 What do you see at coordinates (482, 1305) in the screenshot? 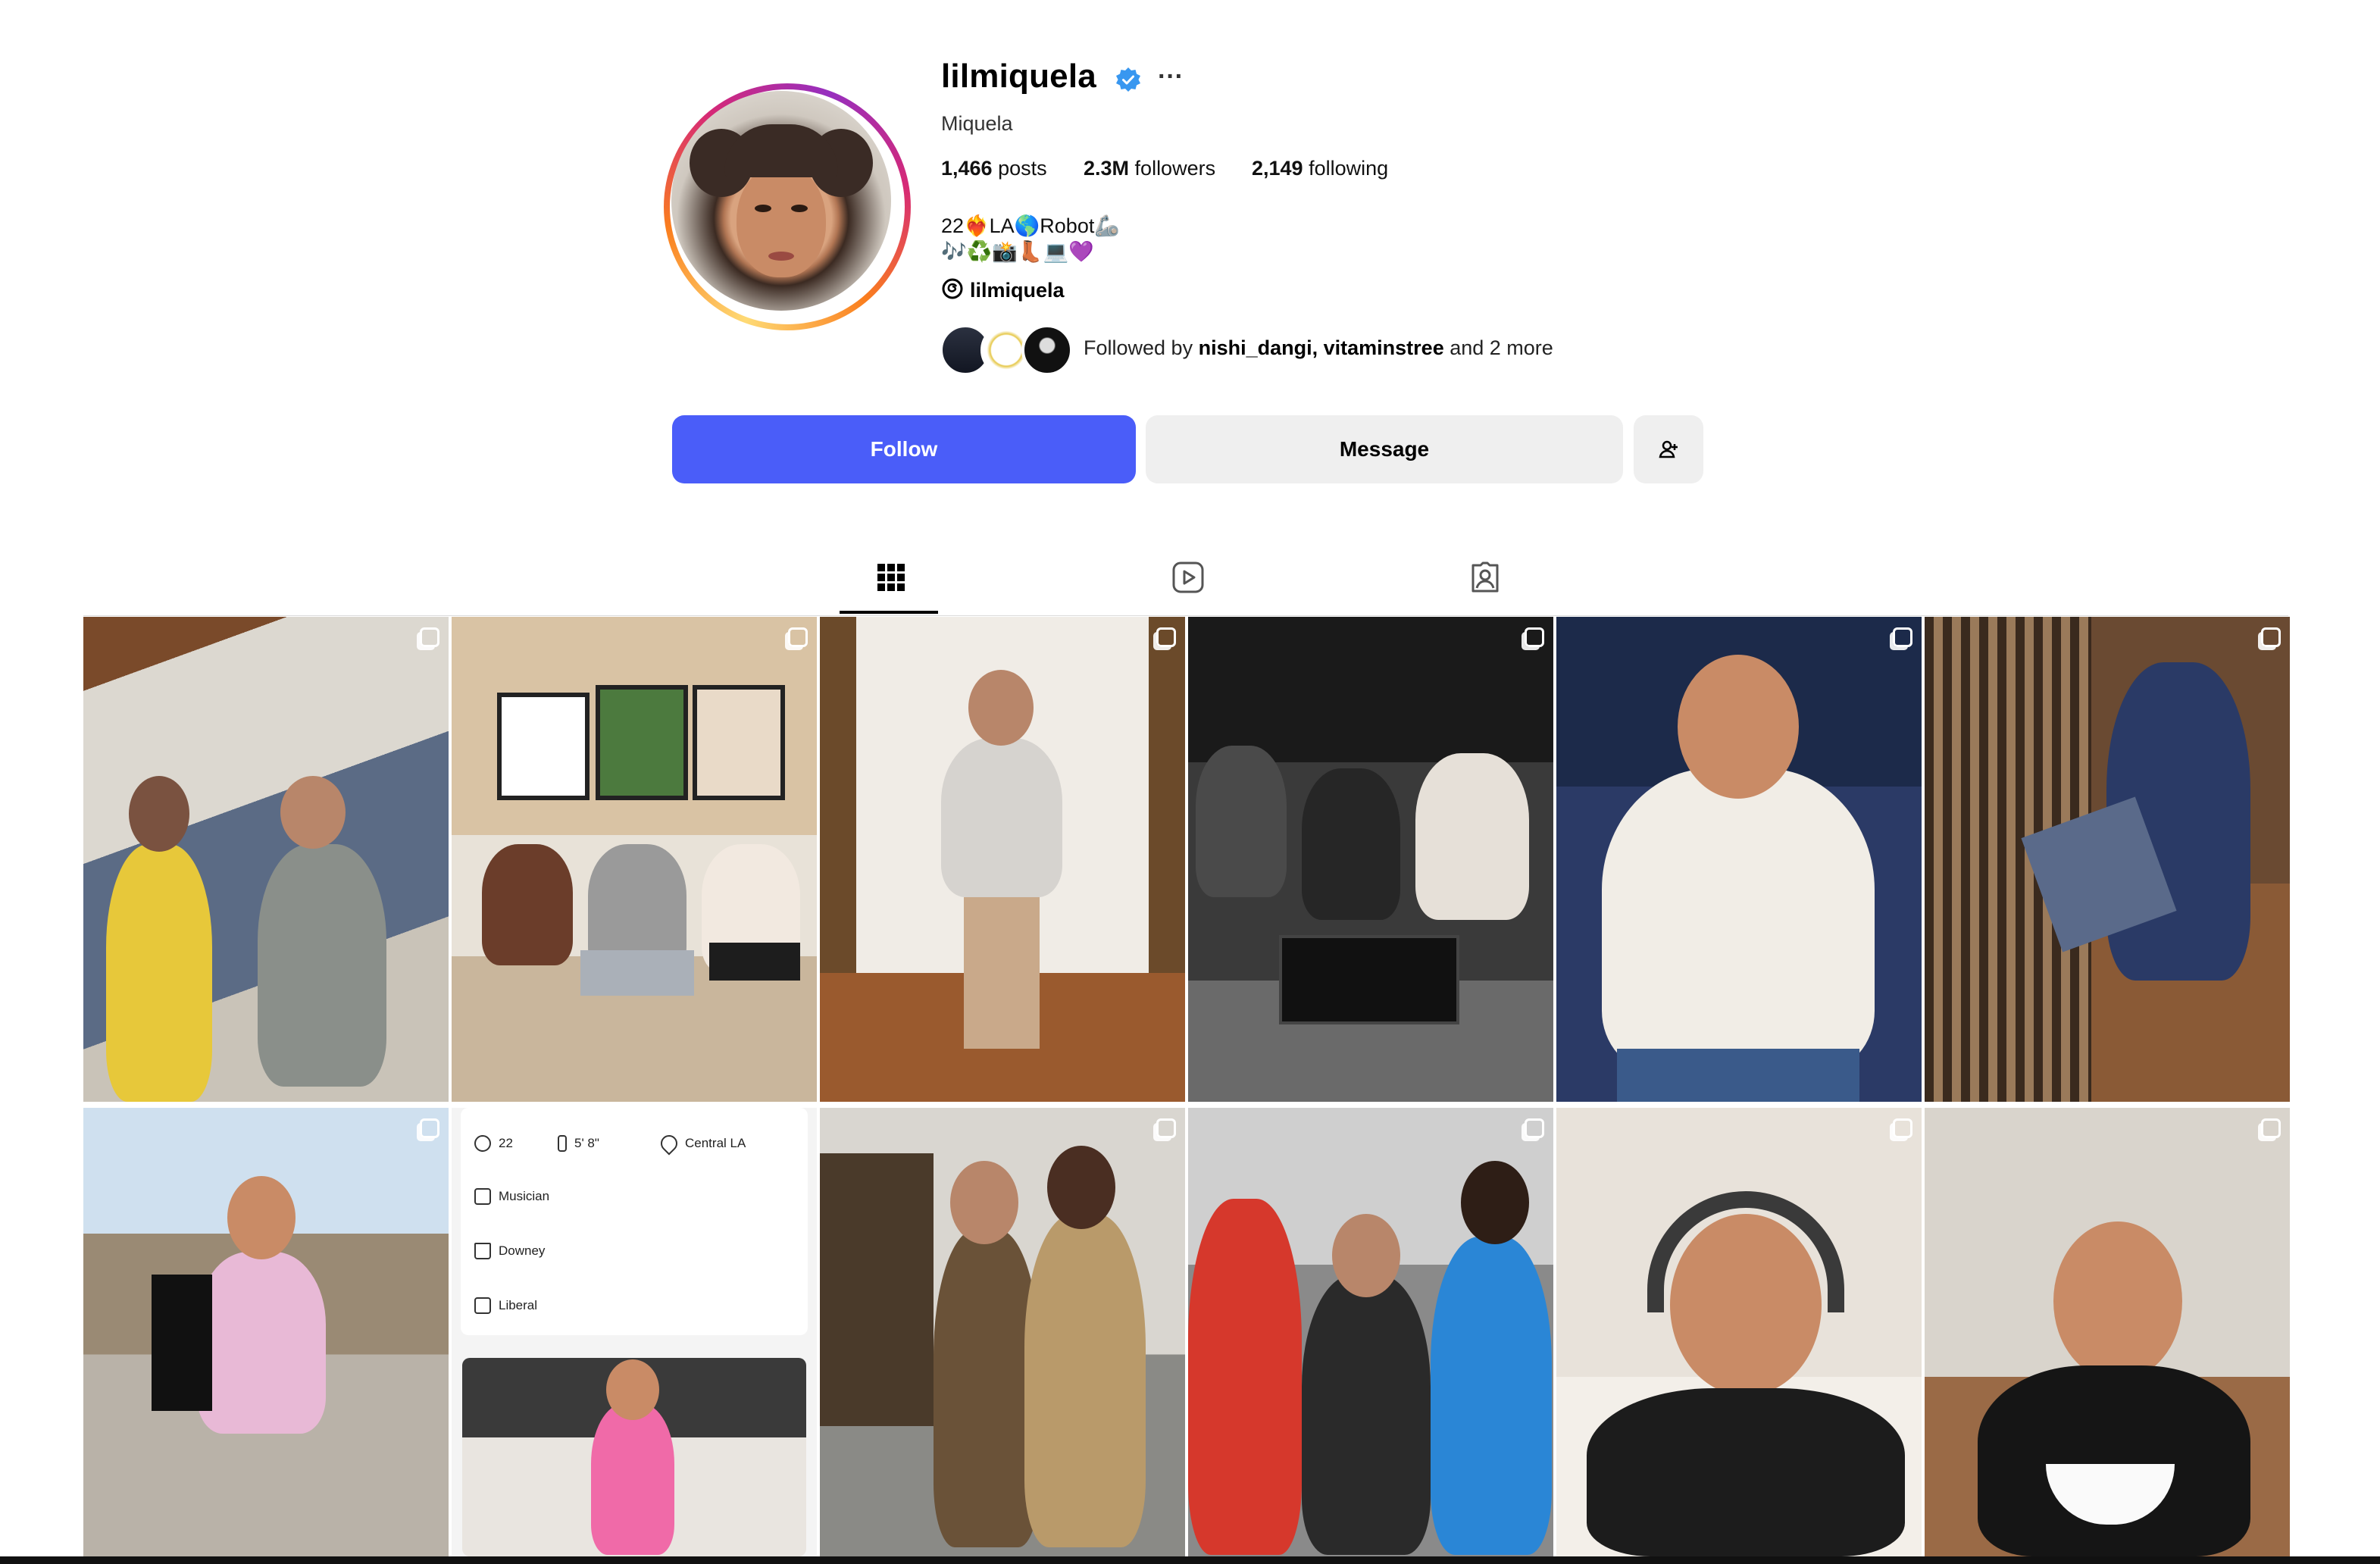
I see `institution-icon` at bounding box center [482, 1305].